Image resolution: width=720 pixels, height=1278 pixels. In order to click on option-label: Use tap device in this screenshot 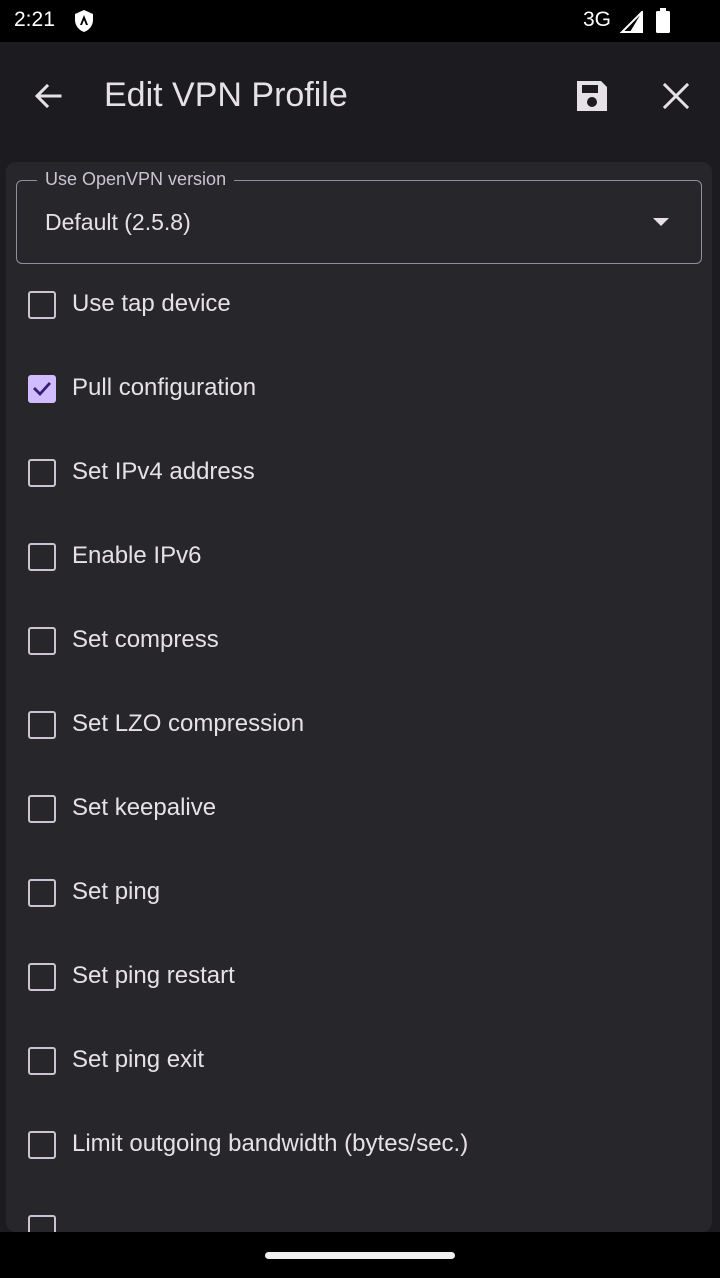, I will do `click(151, 303)`.